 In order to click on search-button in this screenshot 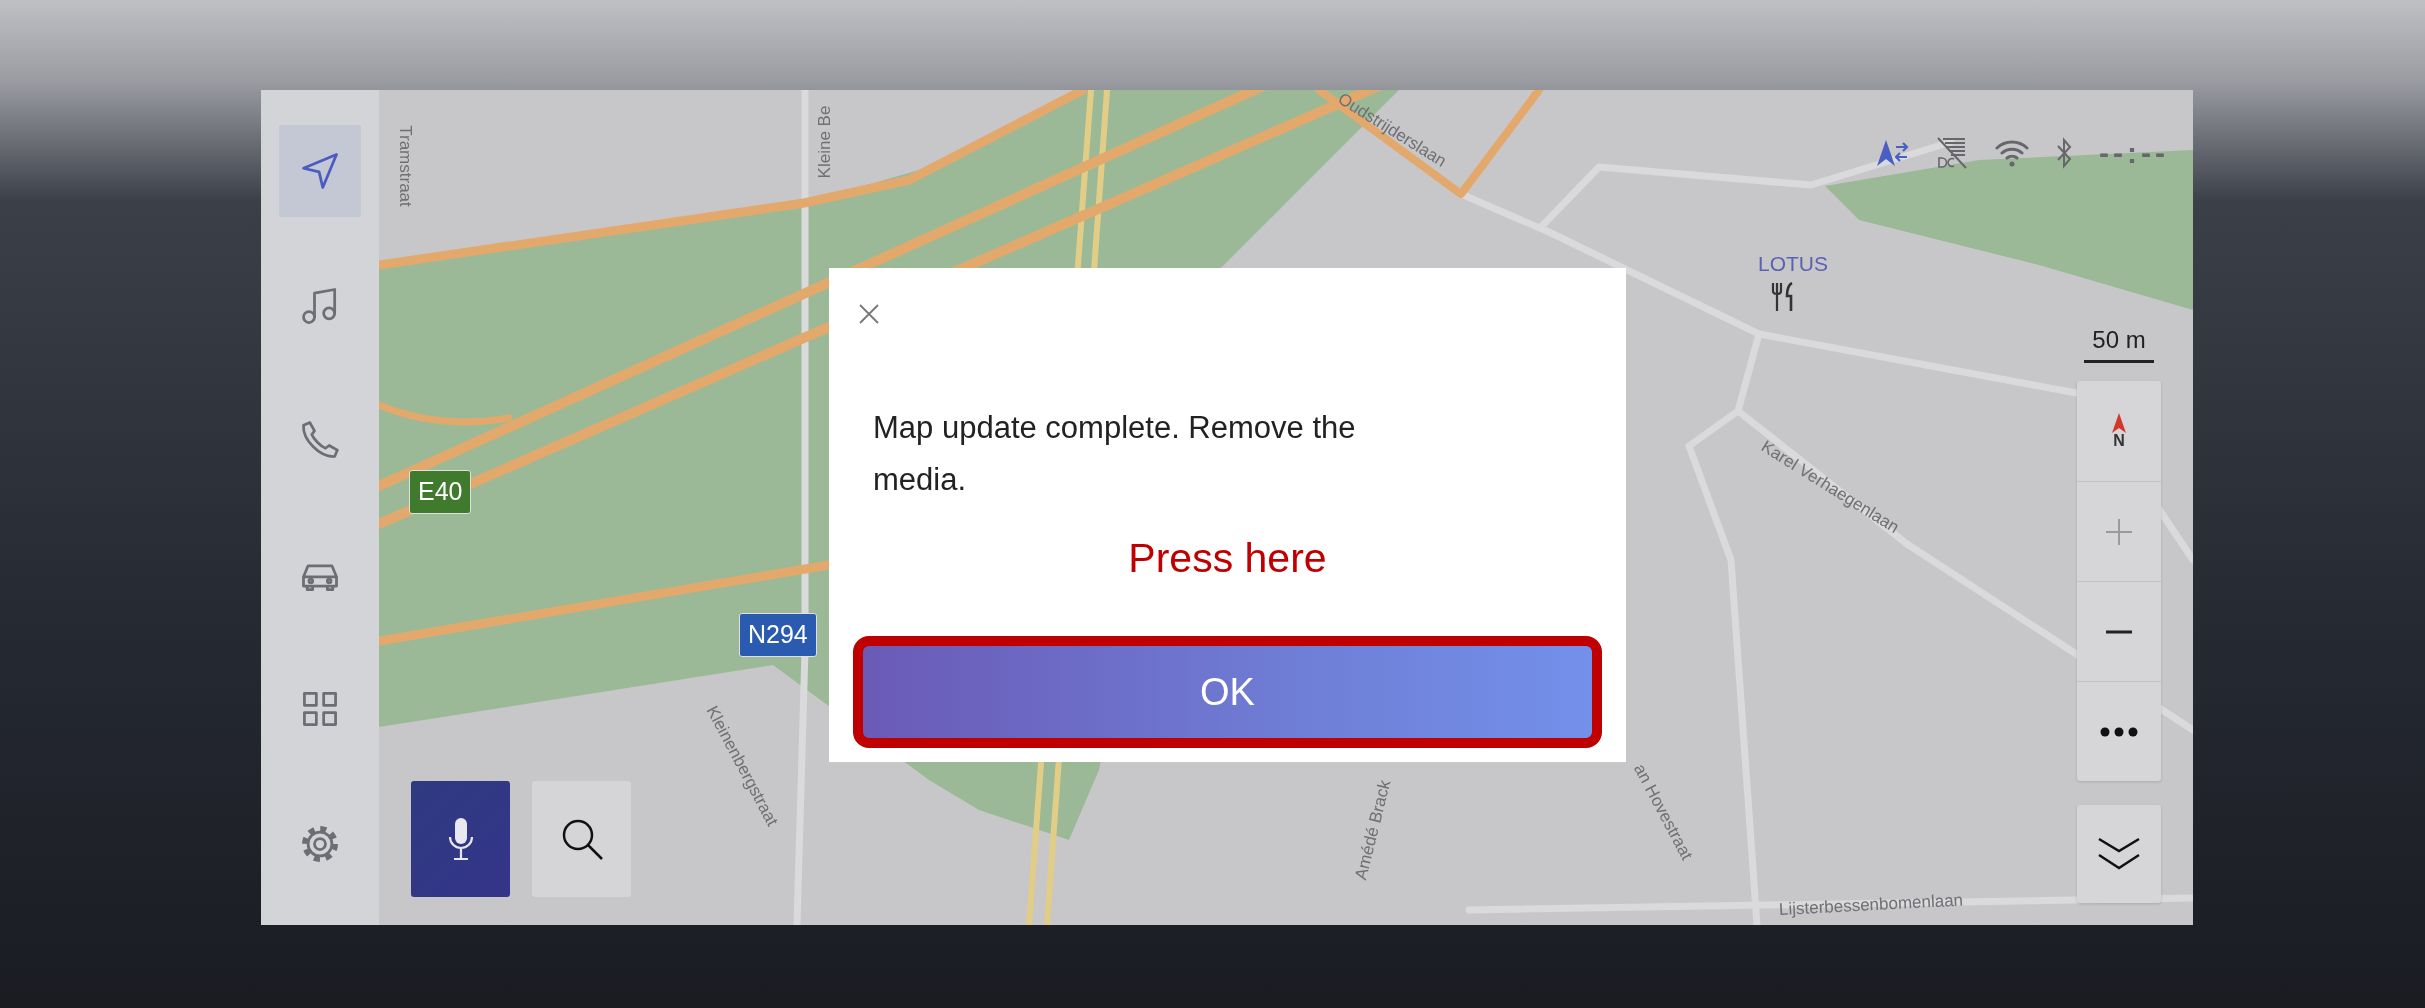, I will do `click(581, 839)`.